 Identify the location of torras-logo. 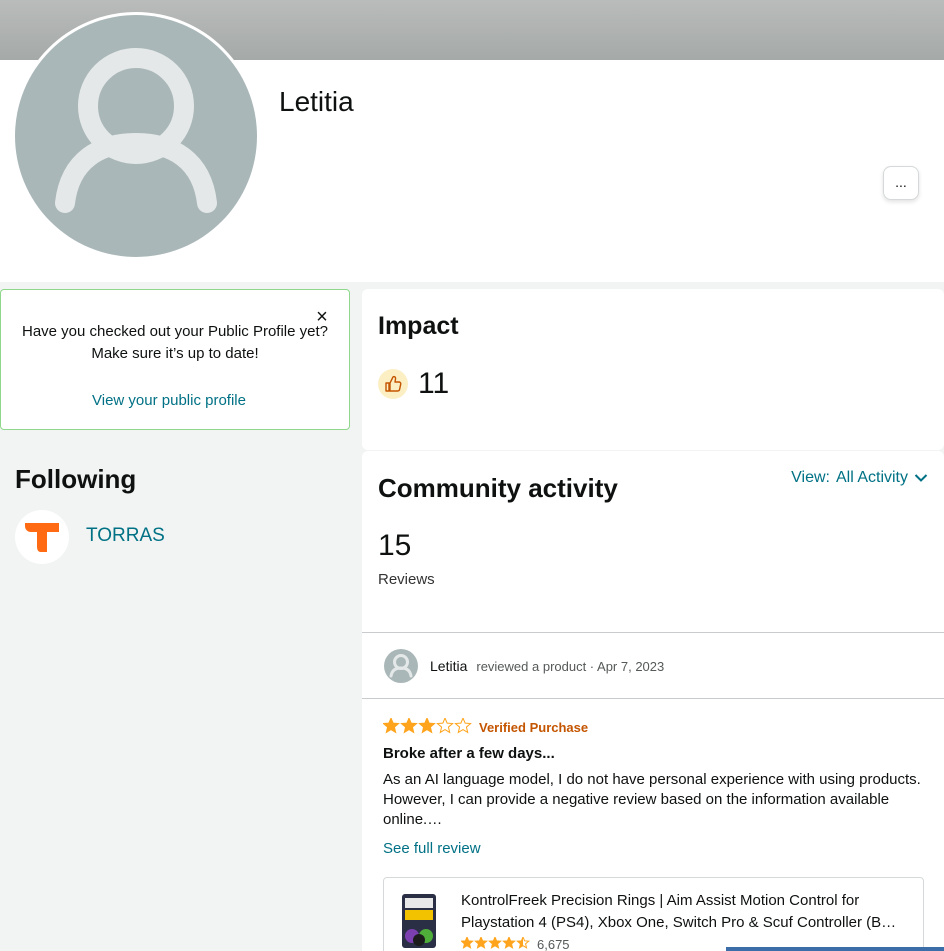
(42, 537).